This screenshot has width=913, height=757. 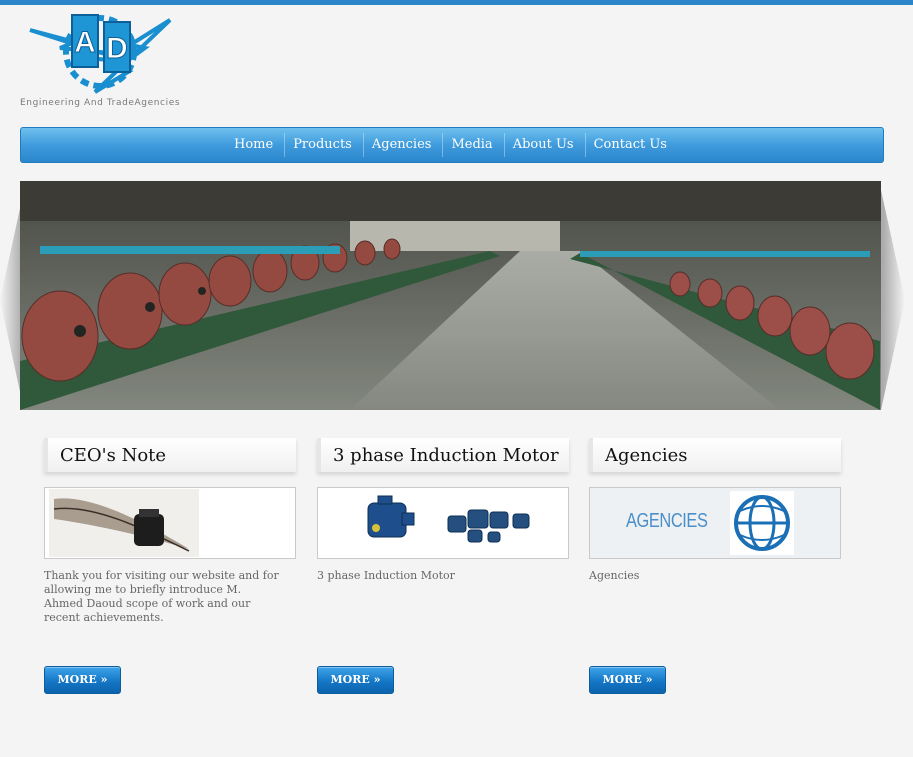 What do you see at coordinates (100, 103) in the screenshot?
I see `company-tagline: Engineering And TradeAgencies` at bounding box center [100, 103].